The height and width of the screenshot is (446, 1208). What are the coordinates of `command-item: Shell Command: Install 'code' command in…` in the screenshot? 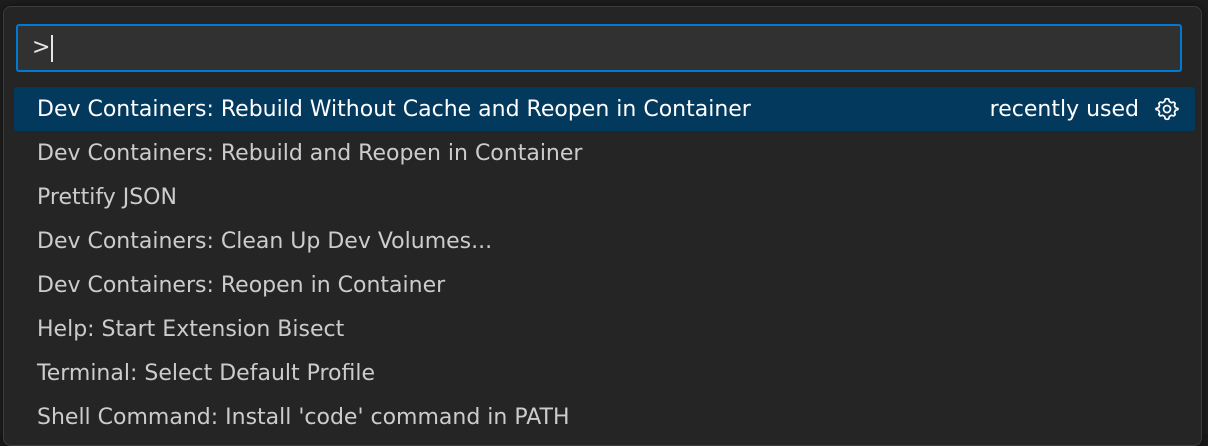 It's located at (604, 417).